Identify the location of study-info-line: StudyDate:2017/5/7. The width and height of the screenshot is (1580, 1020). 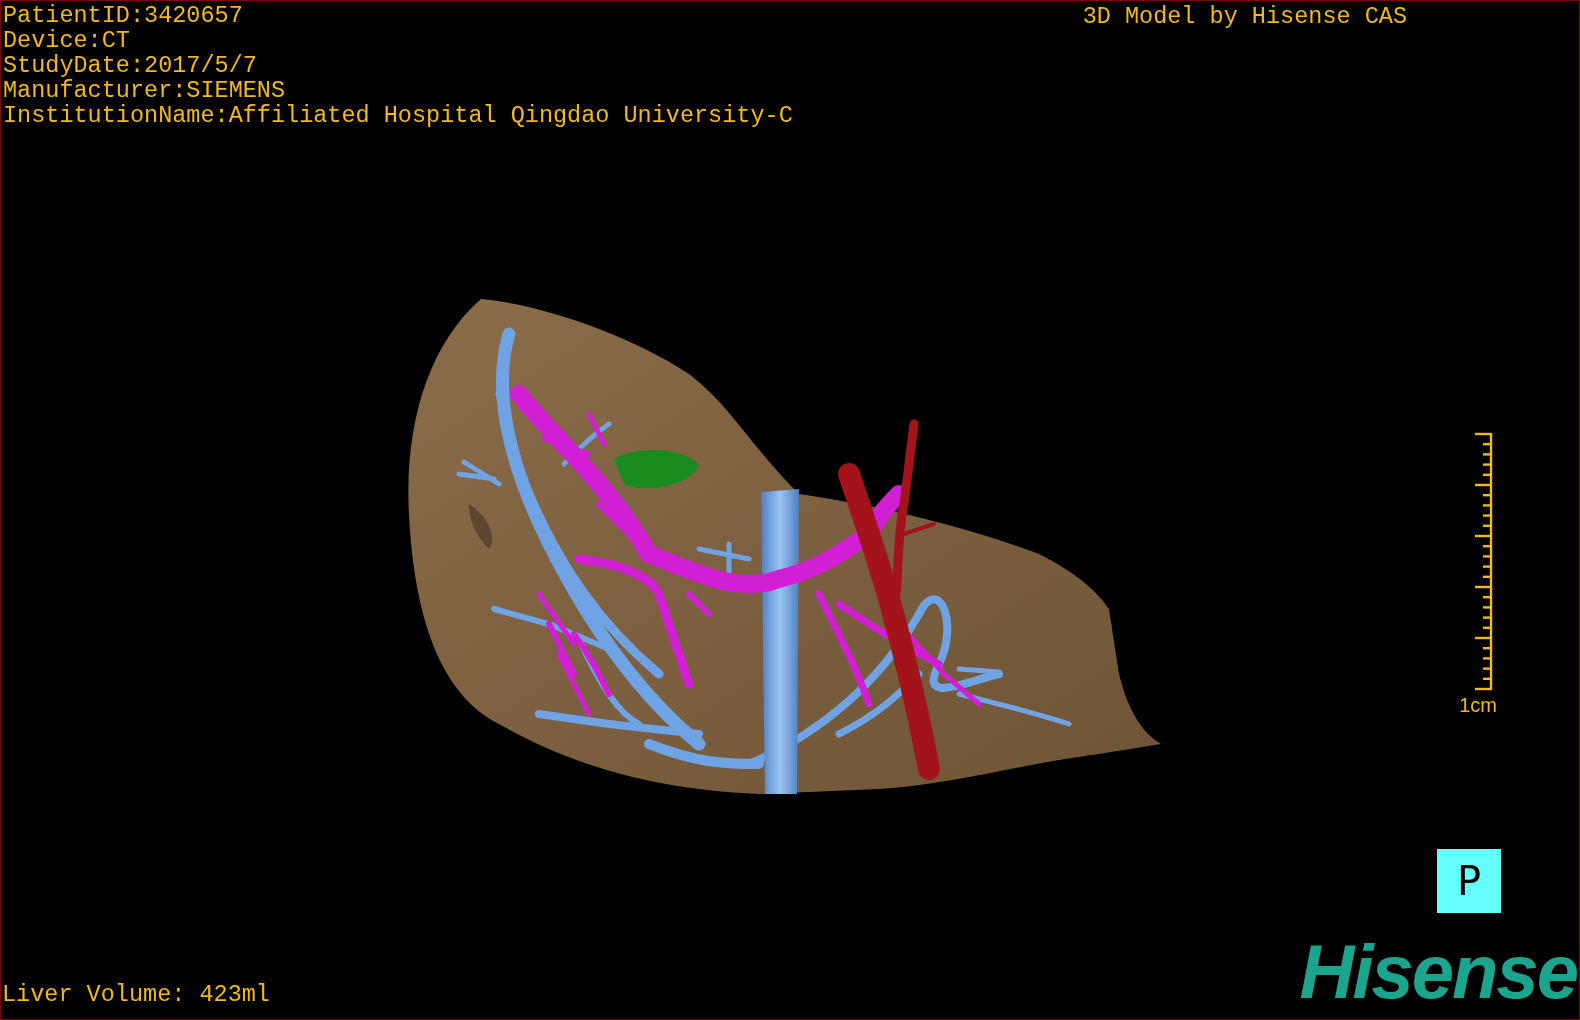
(130, 65).